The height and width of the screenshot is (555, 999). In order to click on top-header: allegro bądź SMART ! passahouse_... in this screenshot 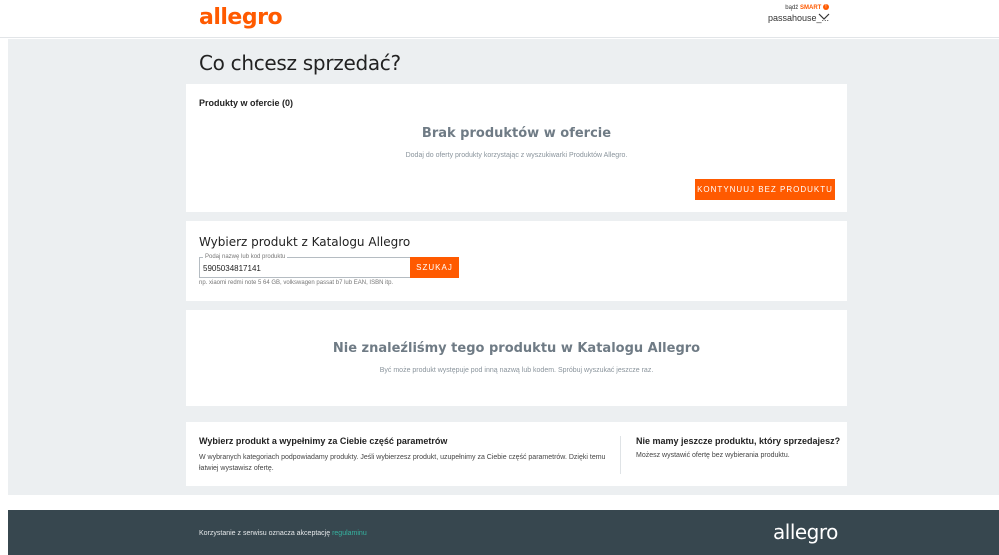, I will do `click(499, 19)`.